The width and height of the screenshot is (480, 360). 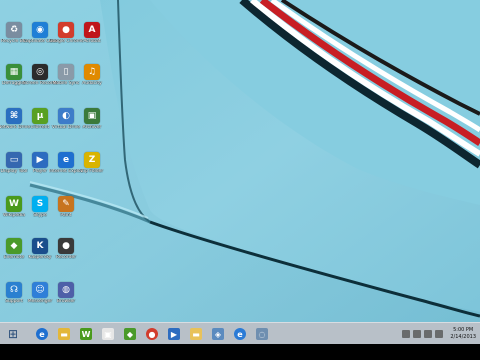 What do you see at coordinates (40, 290) in the screenshot?
I see `chat-icon: ☺` at bounding box center [40, 290].